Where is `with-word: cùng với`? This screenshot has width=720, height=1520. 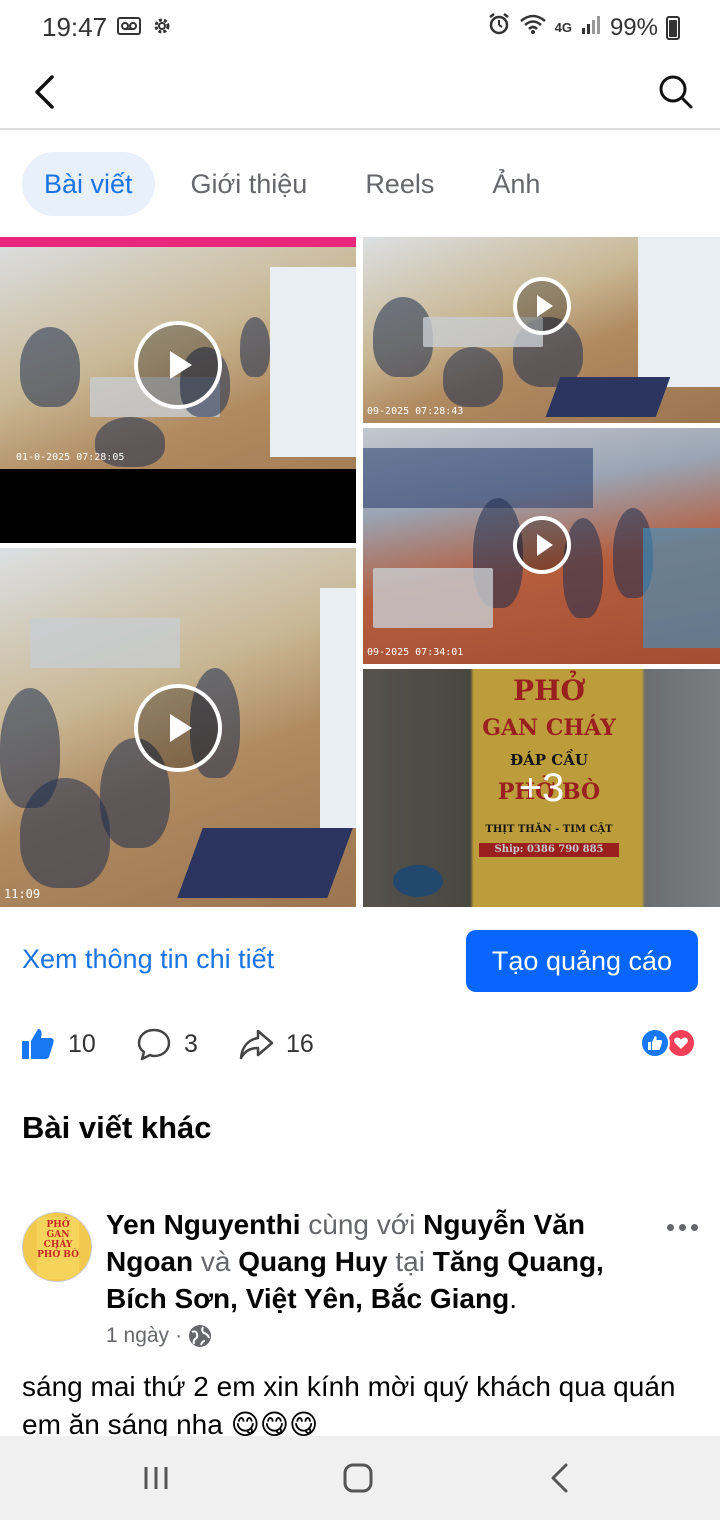
with-word: cùng với is located at coordinates (362, 1224).